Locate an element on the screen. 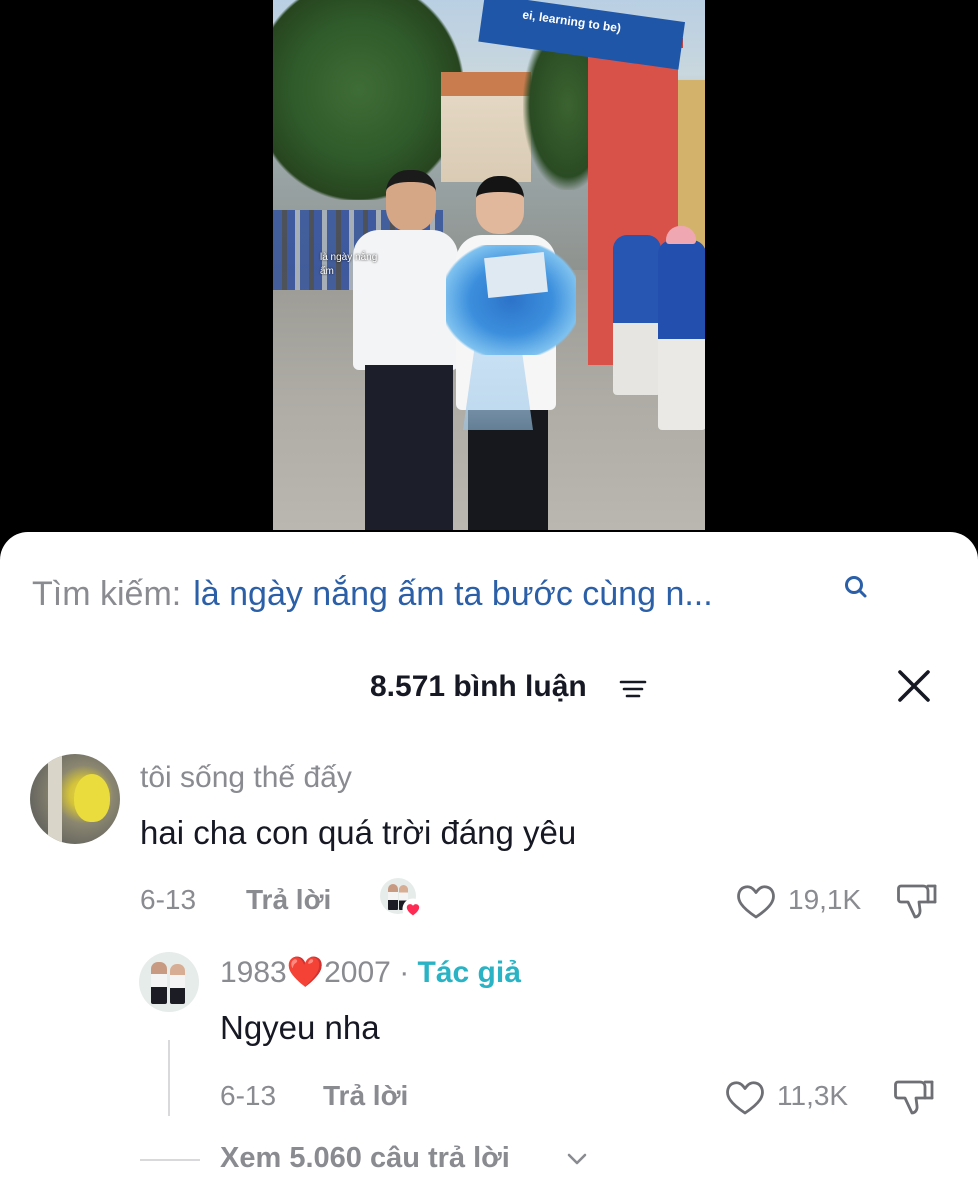 Image resolution: width=978 pixels, height=1200 pixels. filter-icon is located at coordinates (633, 689).